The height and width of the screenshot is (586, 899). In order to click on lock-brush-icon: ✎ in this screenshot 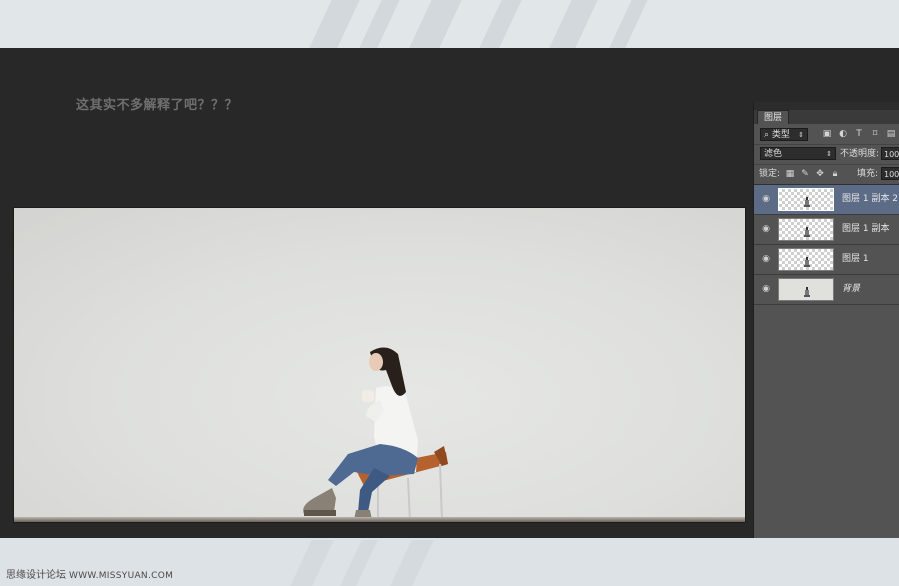, I will do `click(805, 174)`.